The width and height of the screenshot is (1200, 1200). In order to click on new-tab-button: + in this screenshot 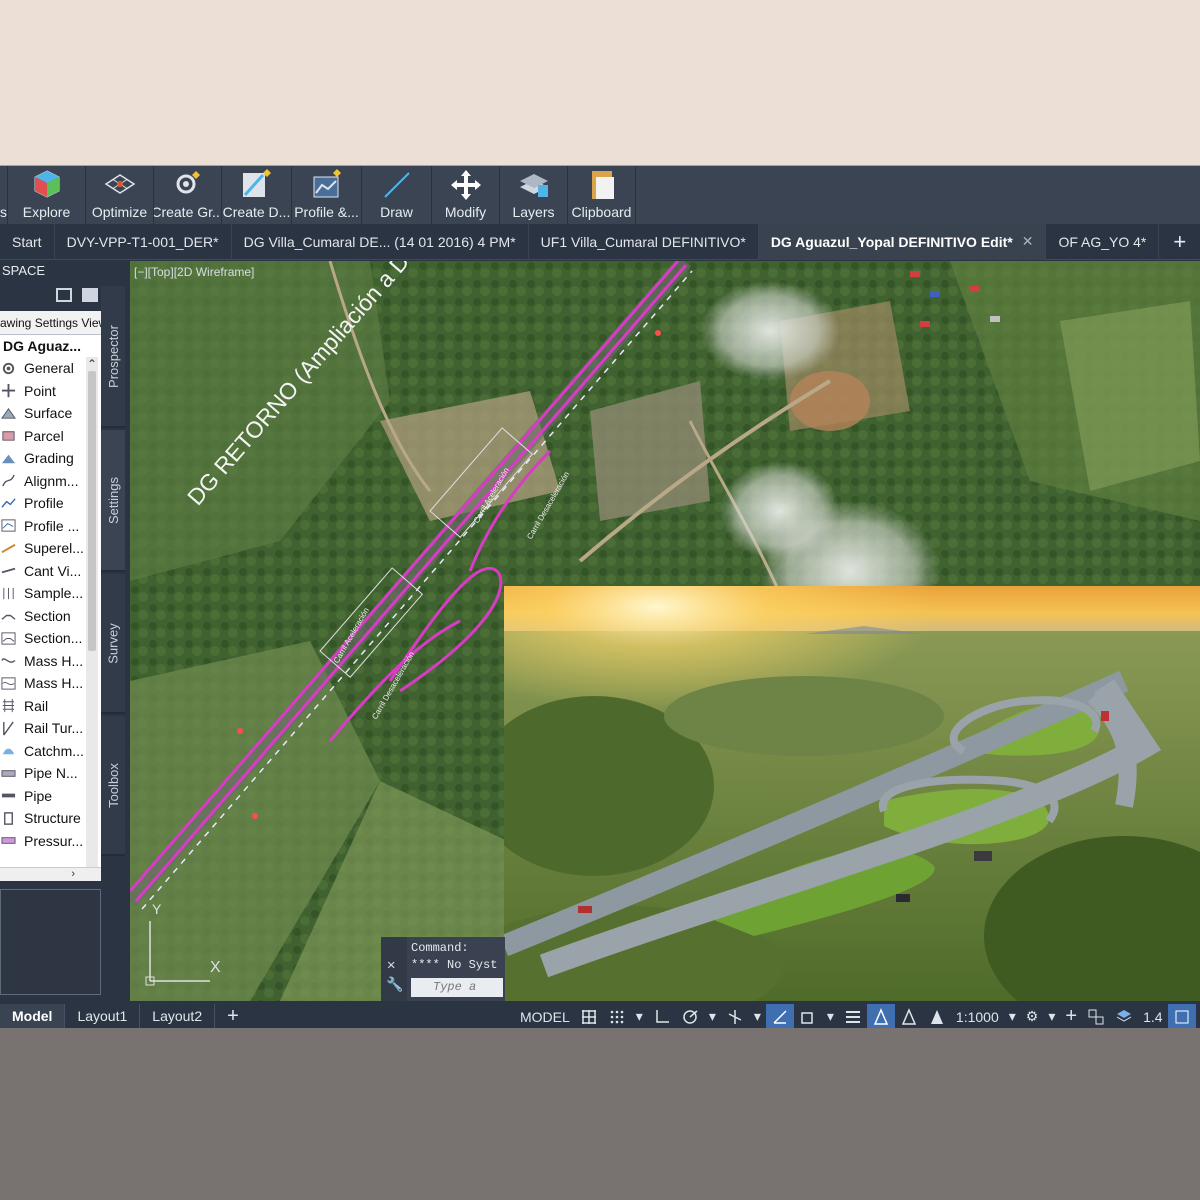, I will do `click(1179, 242)`.